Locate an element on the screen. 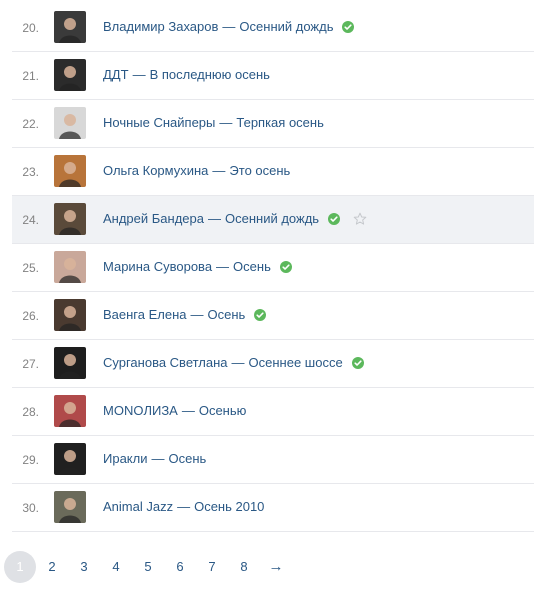  track-artist-link: Владимир Захаров is located at coordinates (160, 26).